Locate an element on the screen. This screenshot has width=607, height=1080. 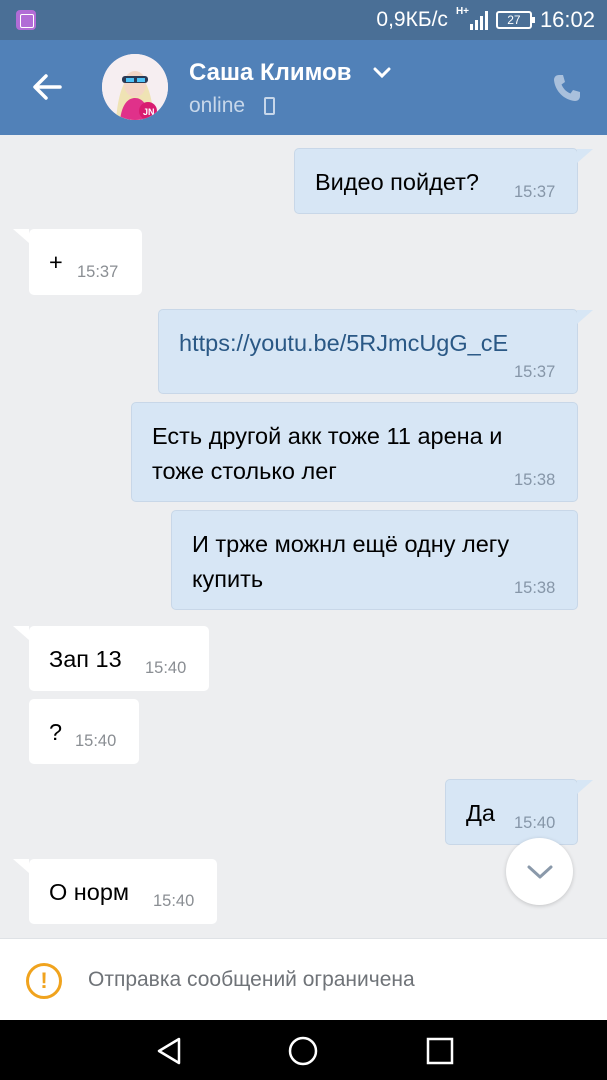
arrow-left-icon is located at coordinates (47, 87).